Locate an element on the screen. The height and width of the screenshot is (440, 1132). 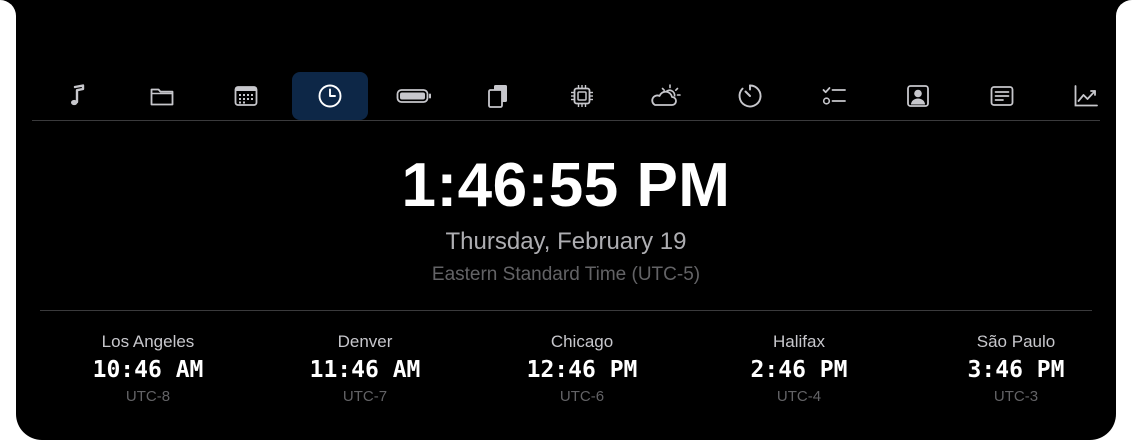
toolbar-button-contacts is located at coordinates (918, 96).